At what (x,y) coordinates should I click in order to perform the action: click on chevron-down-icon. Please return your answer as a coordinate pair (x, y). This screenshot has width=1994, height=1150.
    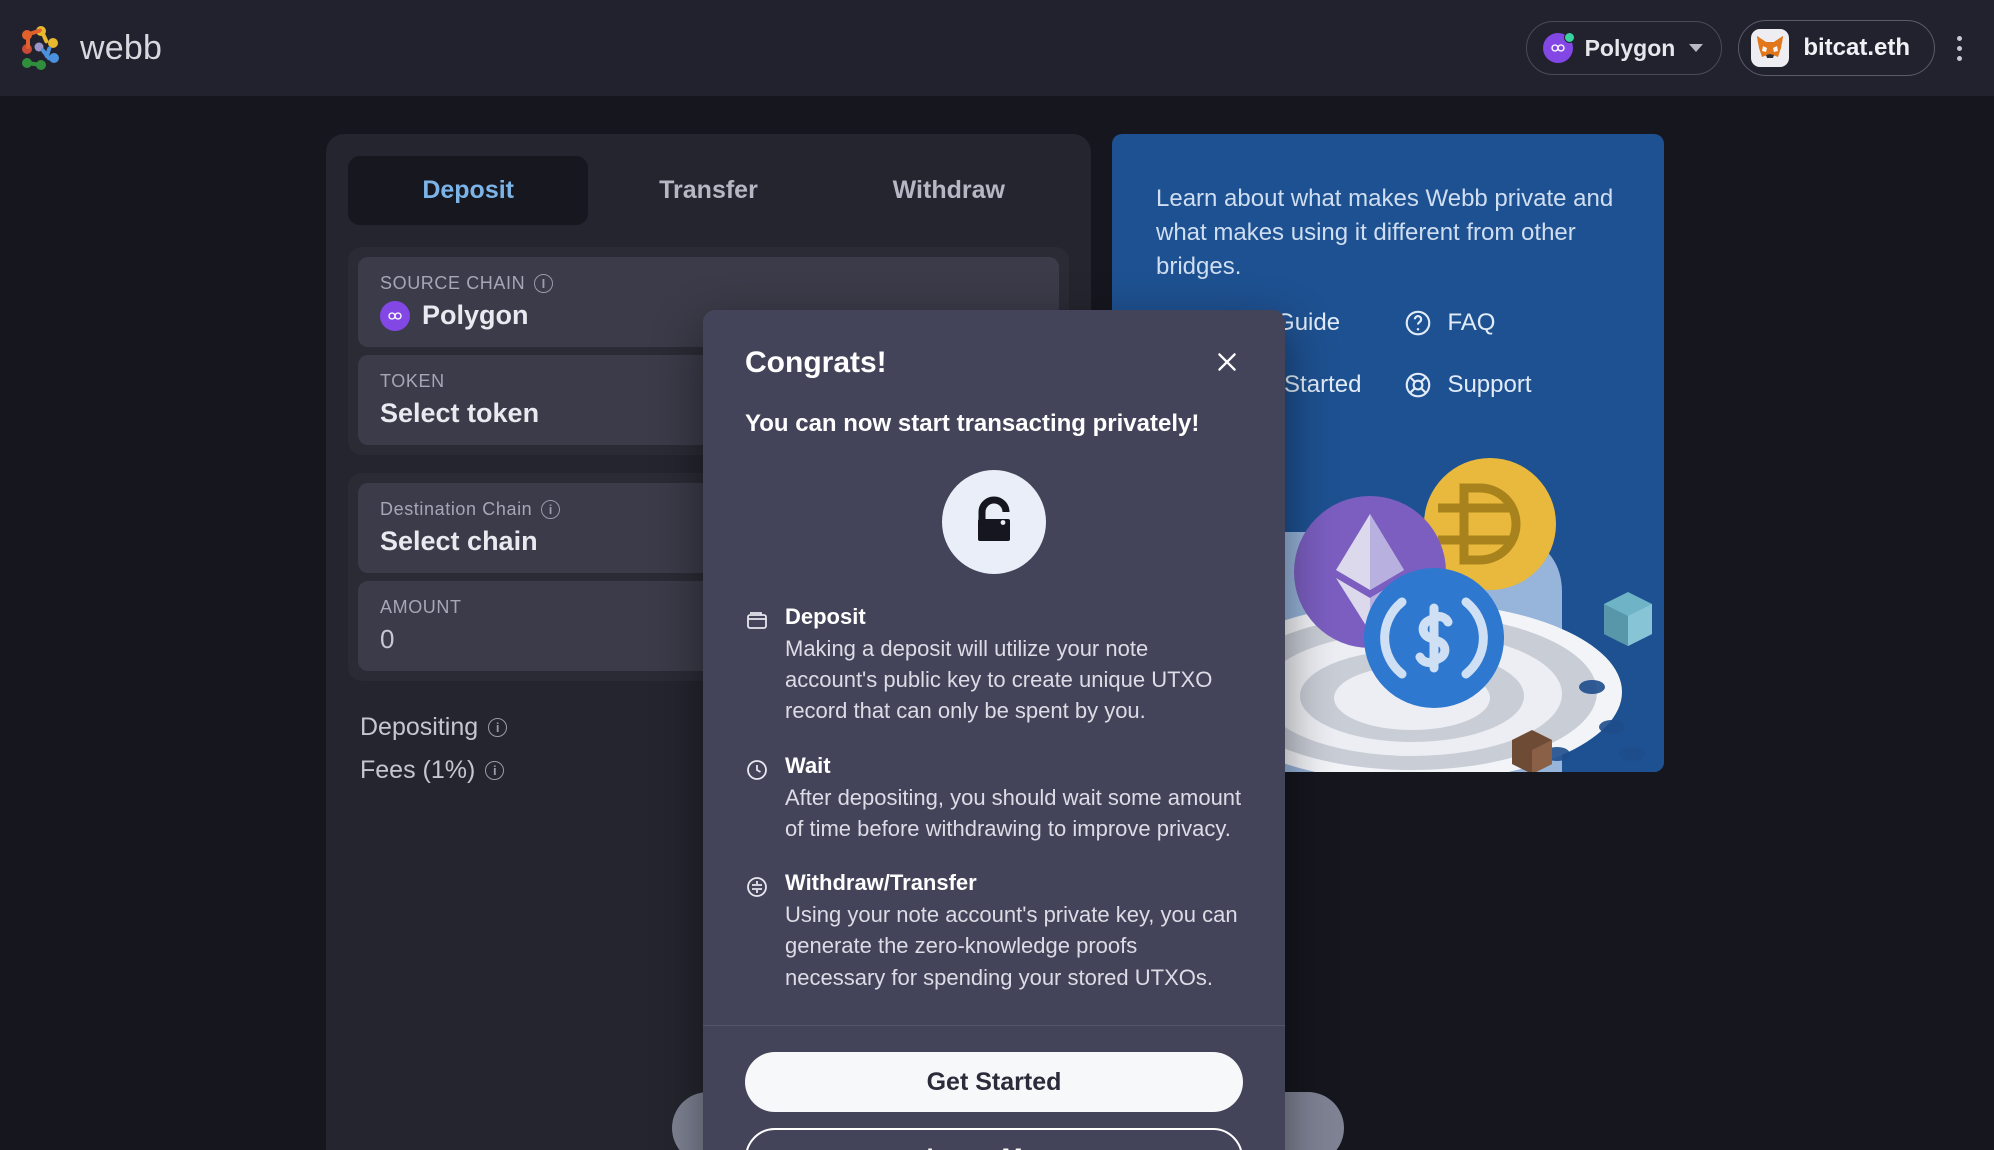
    Looking at the image, I should click on (1696, 48).